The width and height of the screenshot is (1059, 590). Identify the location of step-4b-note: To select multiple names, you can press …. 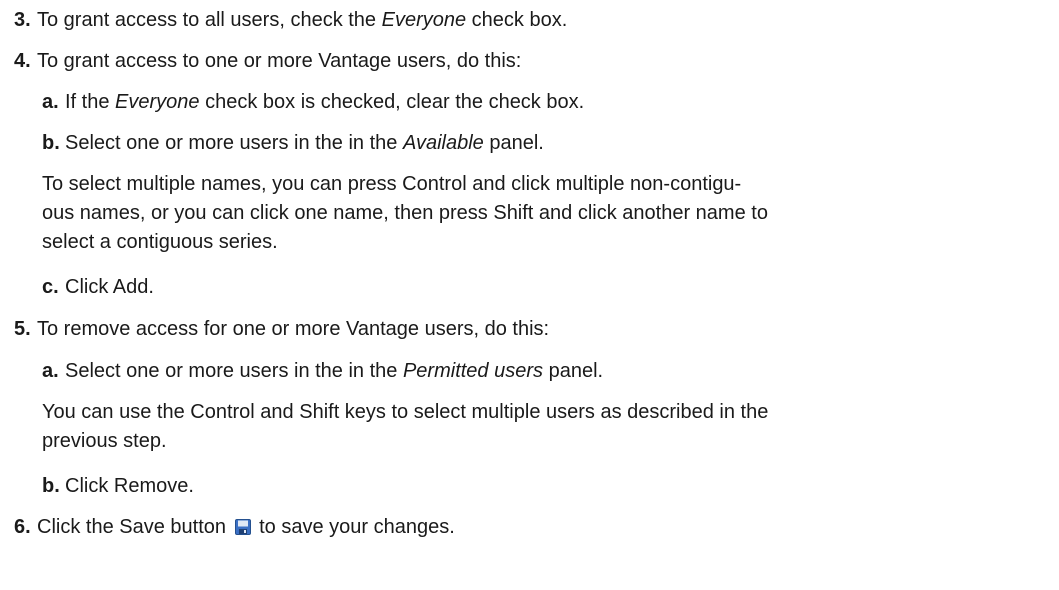
(547, 213).